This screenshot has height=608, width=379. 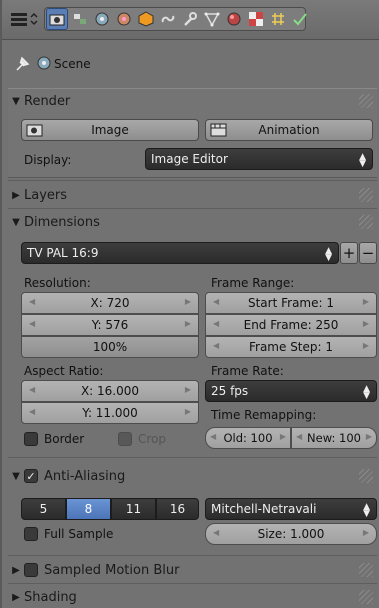 What do you see at coordinates (64, 439) in the screenshot?
I see `border-label: Border` at bounding box center [64, 439].